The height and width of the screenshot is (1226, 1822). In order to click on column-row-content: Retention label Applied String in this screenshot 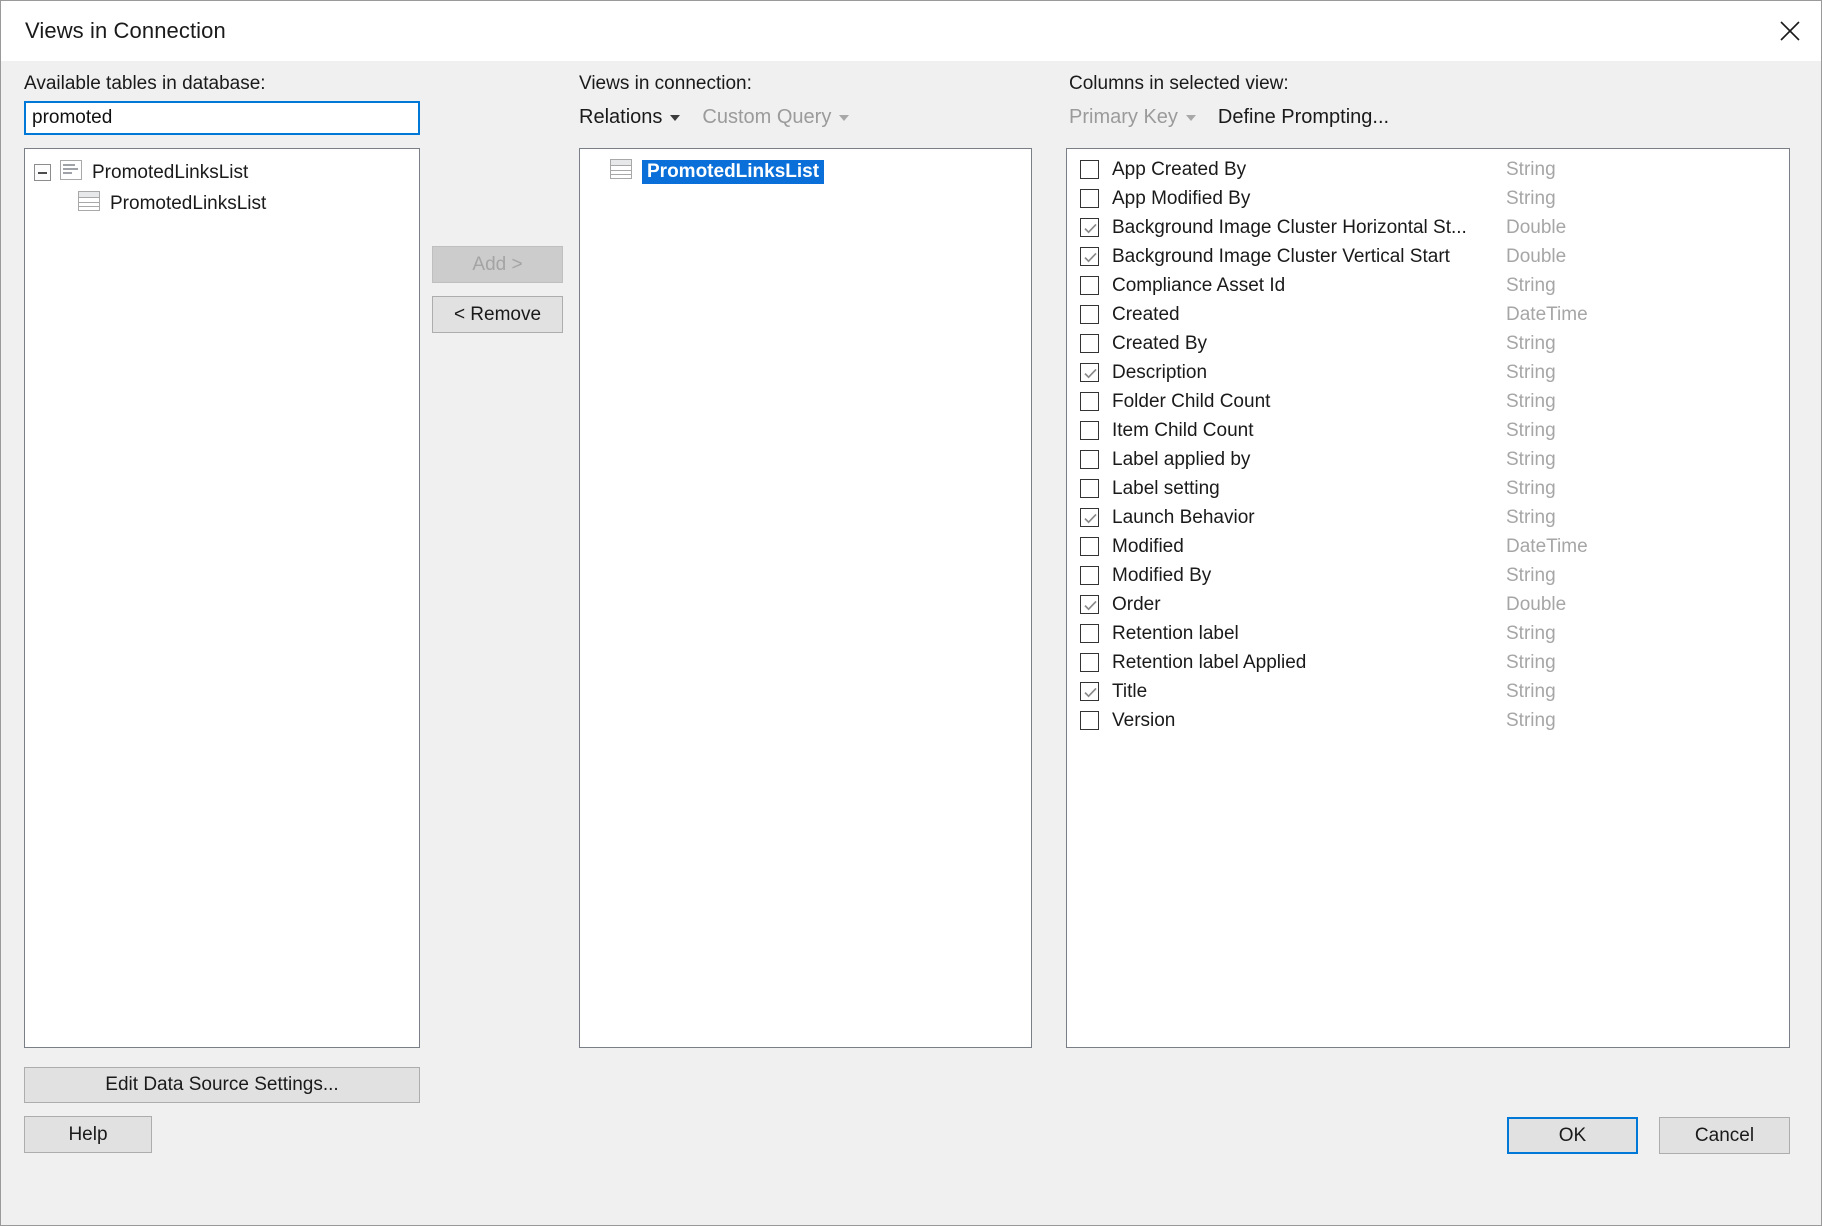, I will do `click(1450, 663)`.